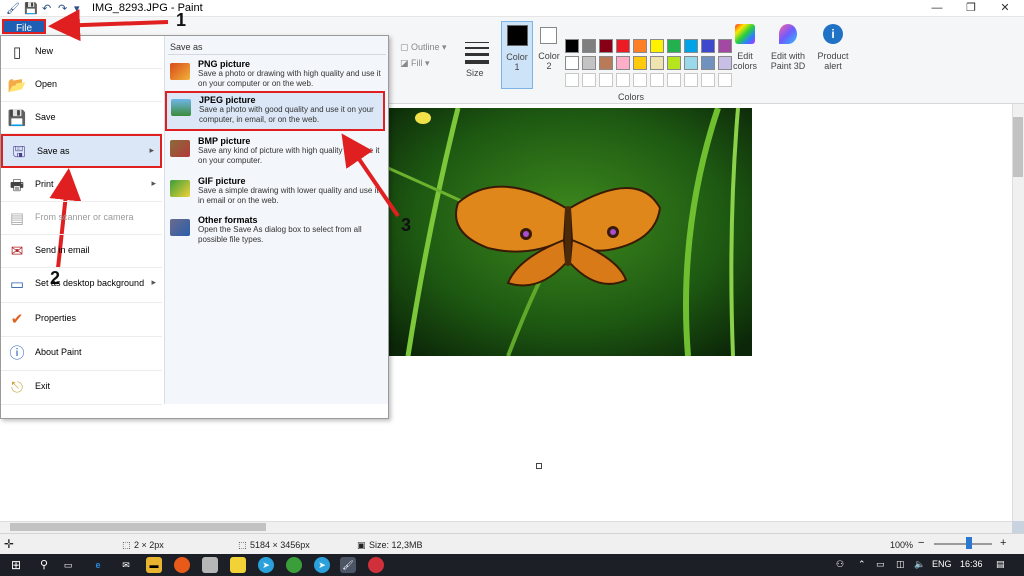 This screenshot has height=576, width=1024. What do you see at coordinates (68, 565) in the screenshot?
I see `task-view-icon: ▭` at bounding box center [68, 565].